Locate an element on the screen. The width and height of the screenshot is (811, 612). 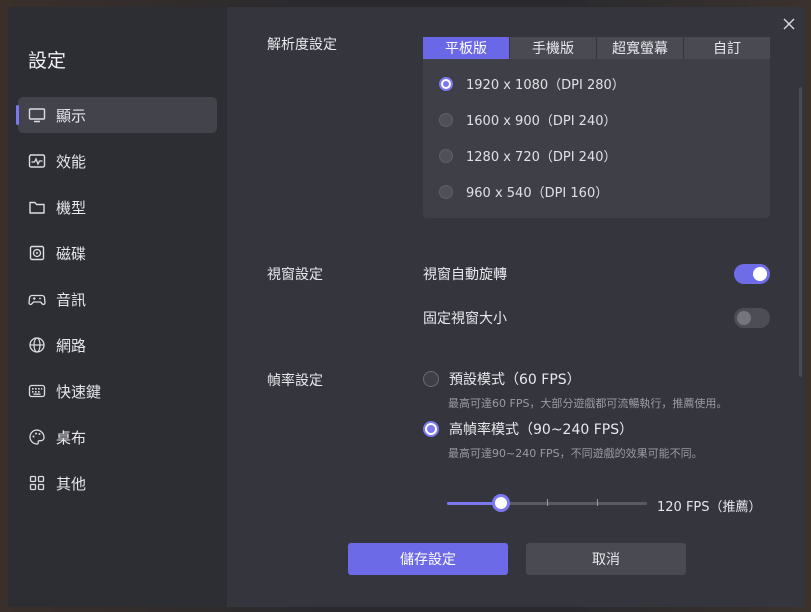
sidebar-item-label: 快速鍵 is located at coordinates (79, 391).